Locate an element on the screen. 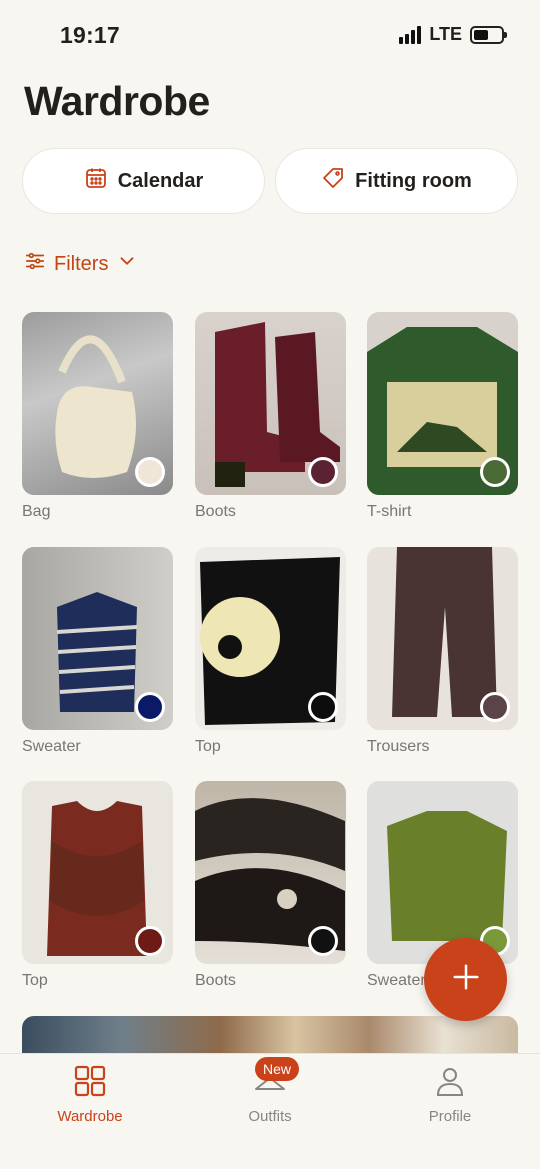 This screenshot has width=540, height=1169. fitting-room-label: Fitting room is located at coordinates (413, 180).